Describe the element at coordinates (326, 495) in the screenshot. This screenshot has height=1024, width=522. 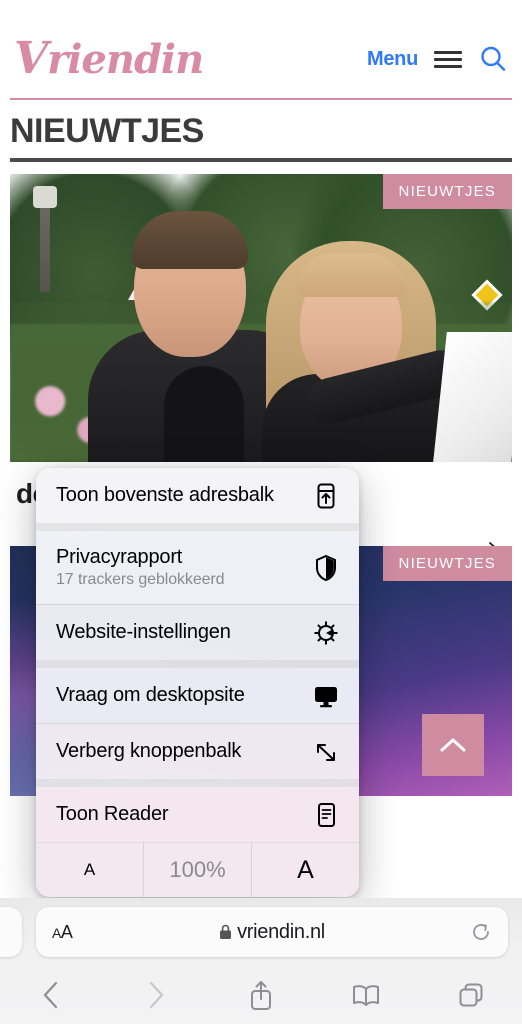
I see `address-bar-top-icon` at that location.